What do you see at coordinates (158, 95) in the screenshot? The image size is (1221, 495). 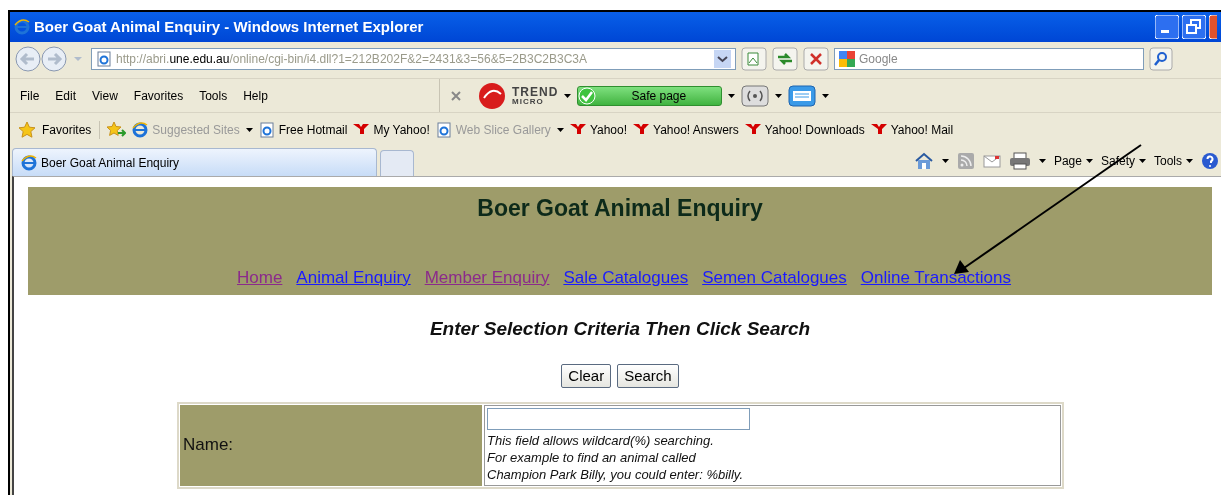 I see `menu-item: Favorites` at bounding box center [158, 95].